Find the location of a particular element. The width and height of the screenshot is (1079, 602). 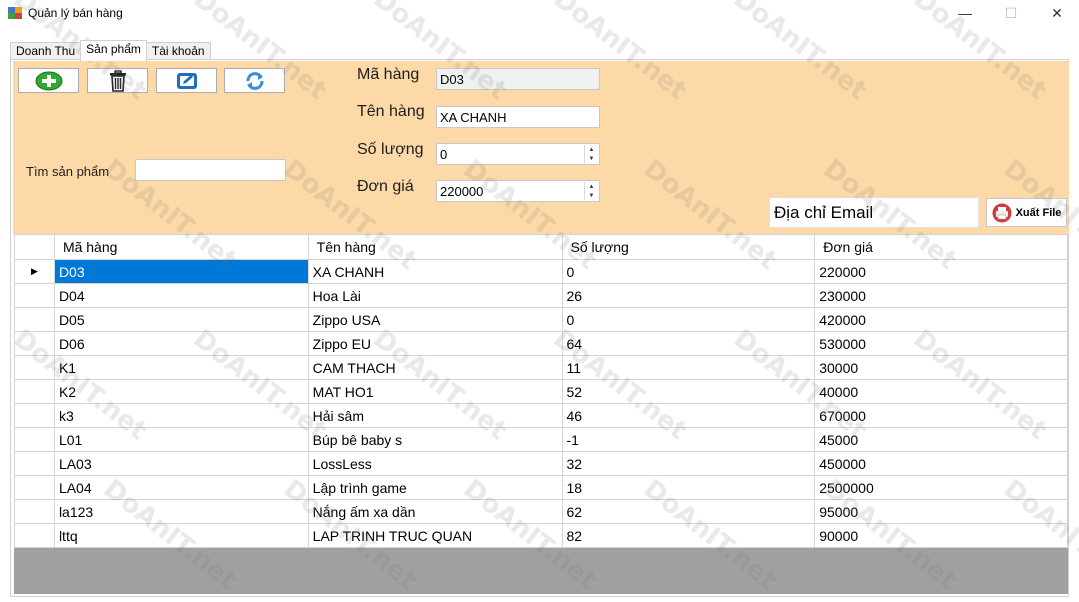

cell-ten-hang: MAT HO1 is located at coordinates (435, 391).